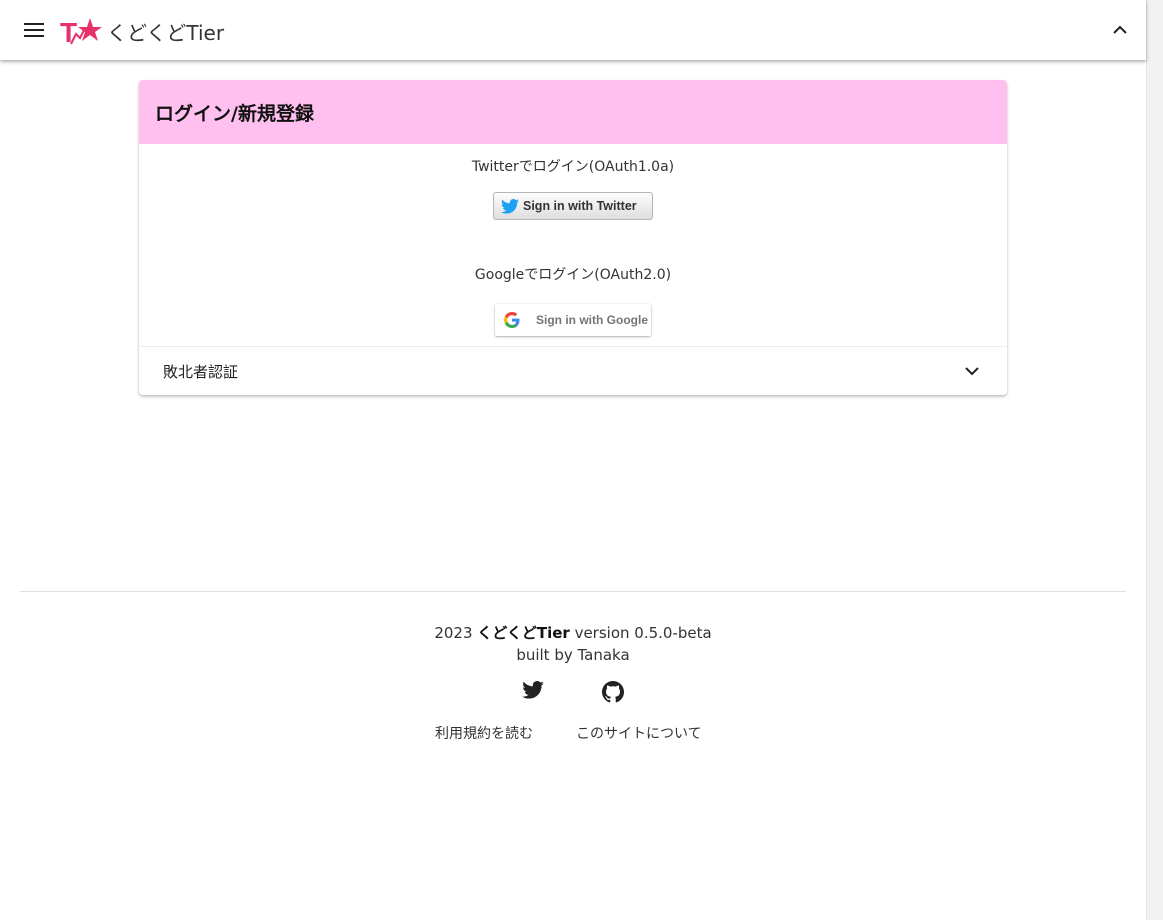  What do you see at coordinates (81, 32) in the screenshot?
I see `app-logo: T` at bounding box center [81, 32].